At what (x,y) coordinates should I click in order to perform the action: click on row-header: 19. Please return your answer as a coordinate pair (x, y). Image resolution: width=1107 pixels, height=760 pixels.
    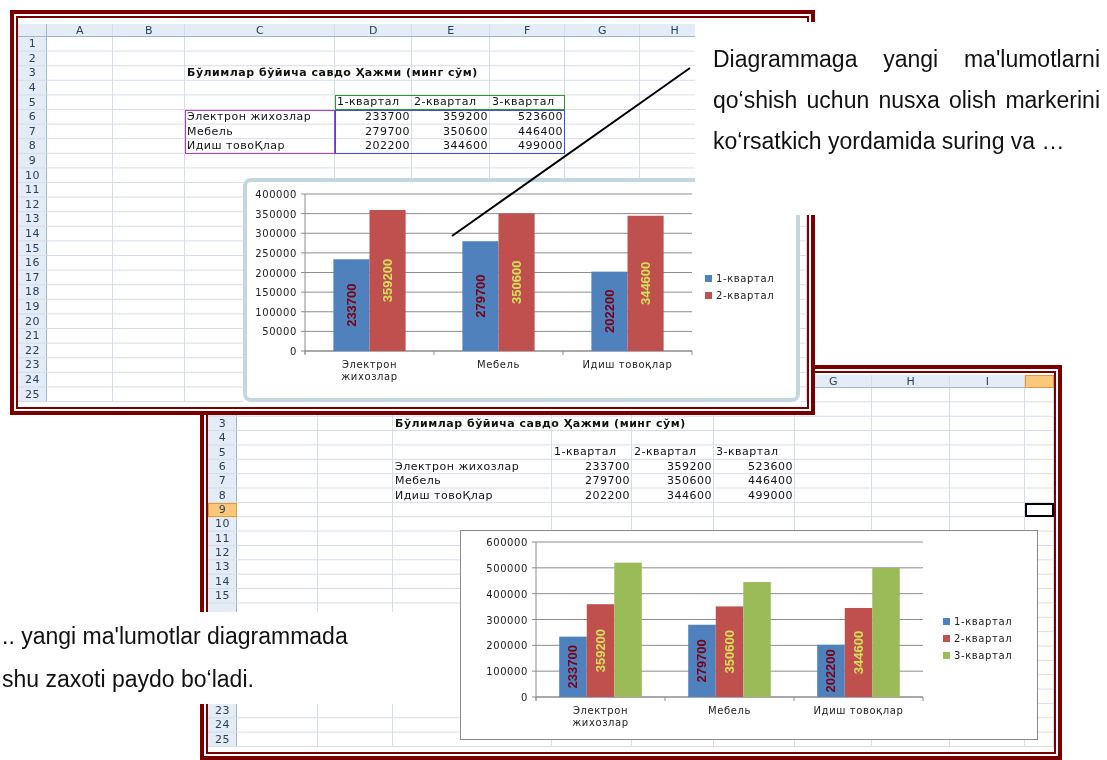
    Looking at the image, I should click on (32, 307).